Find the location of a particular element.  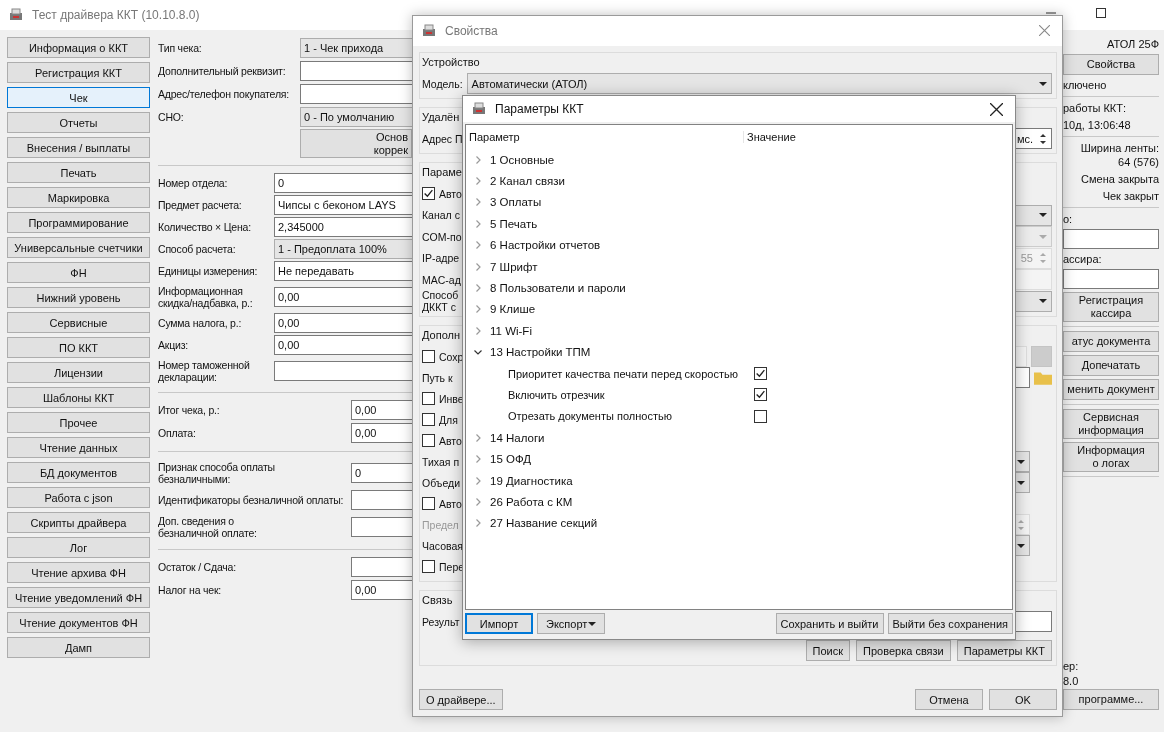

close-icon is located at coordinates (996, 109).